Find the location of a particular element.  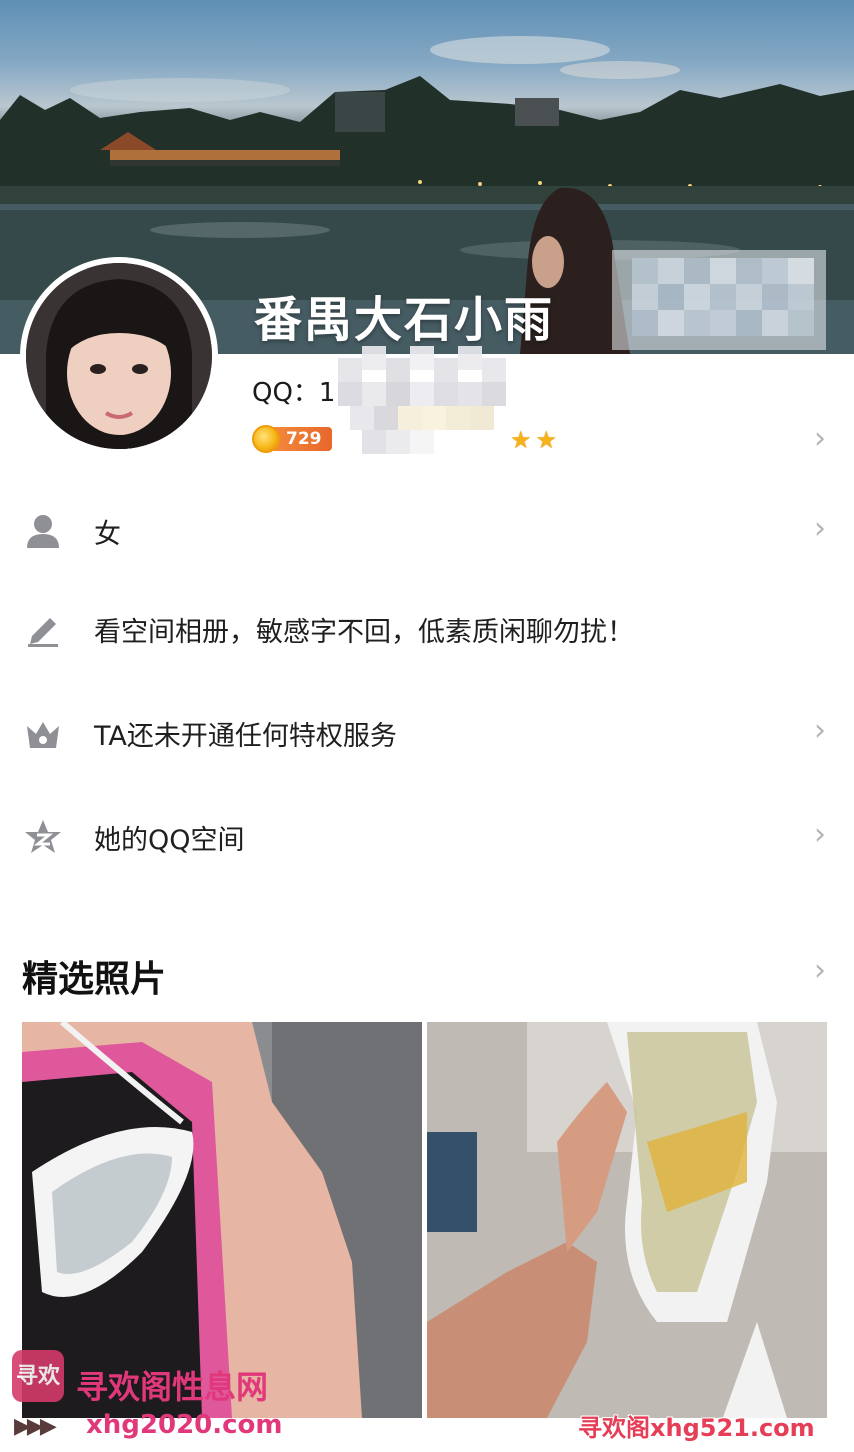

avatar-image is located at coordinates (119, 356).